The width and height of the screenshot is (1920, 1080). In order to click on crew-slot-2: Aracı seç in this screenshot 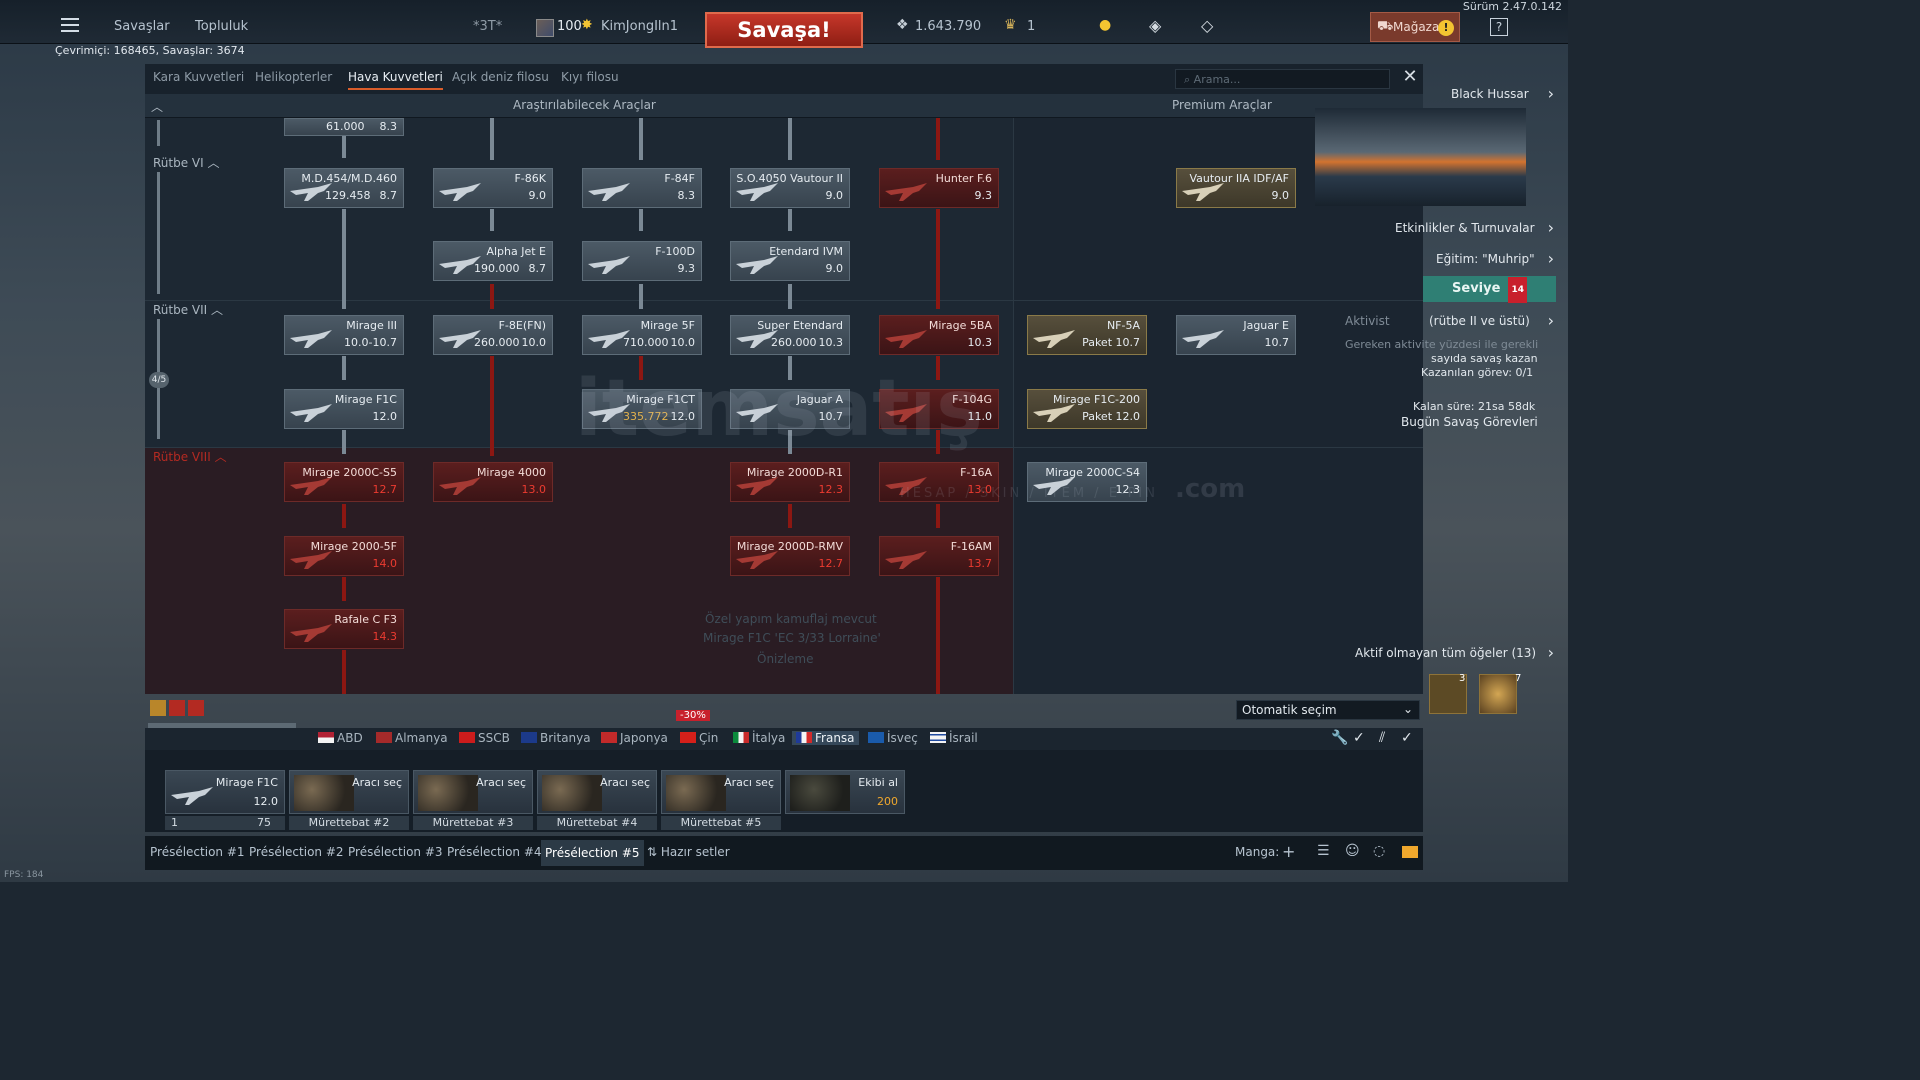, I will do `click(349, 792)`.